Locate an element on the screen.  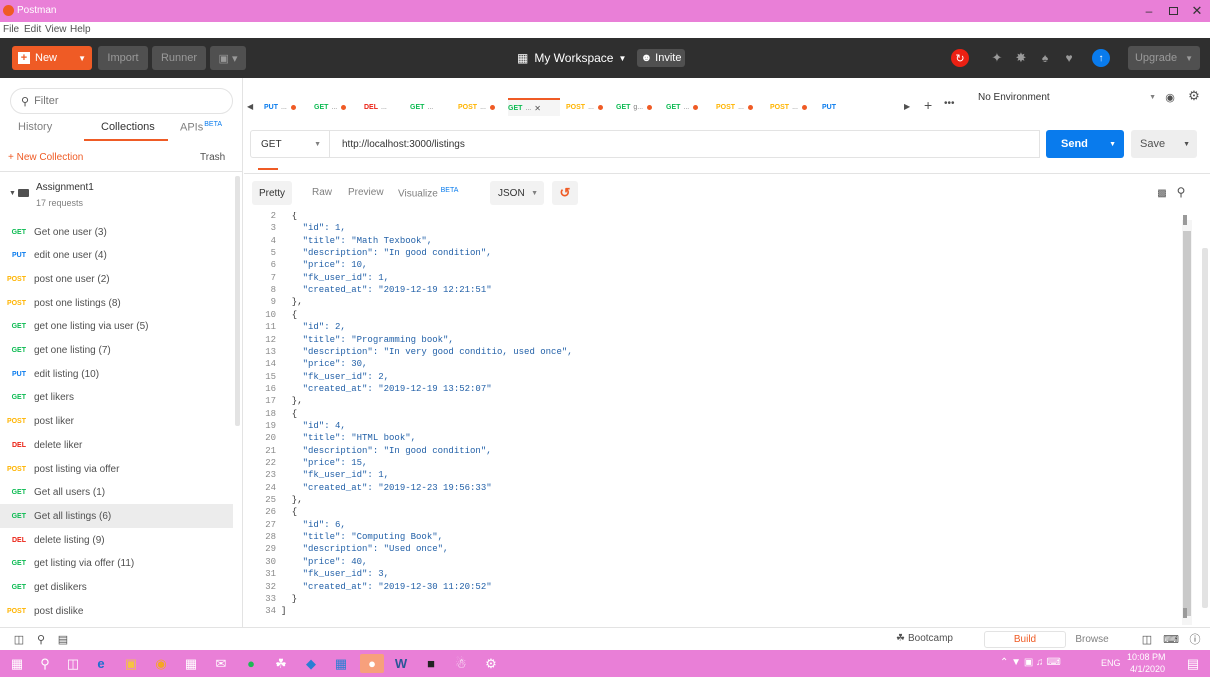
sidebar-request-item: GET get one listing (7) is located at coordinates (116, 351).